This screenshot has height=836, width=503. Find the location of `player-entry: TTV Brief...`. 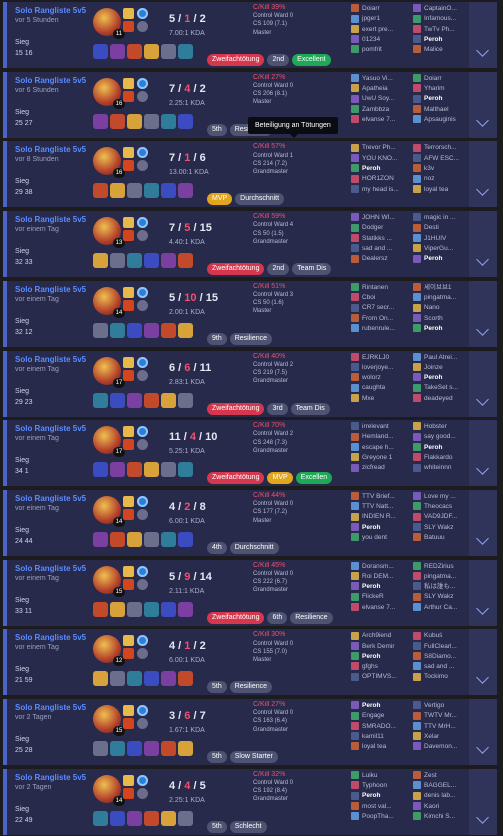

player-entry: TTV Brief... is located at coordinates (380, 497).